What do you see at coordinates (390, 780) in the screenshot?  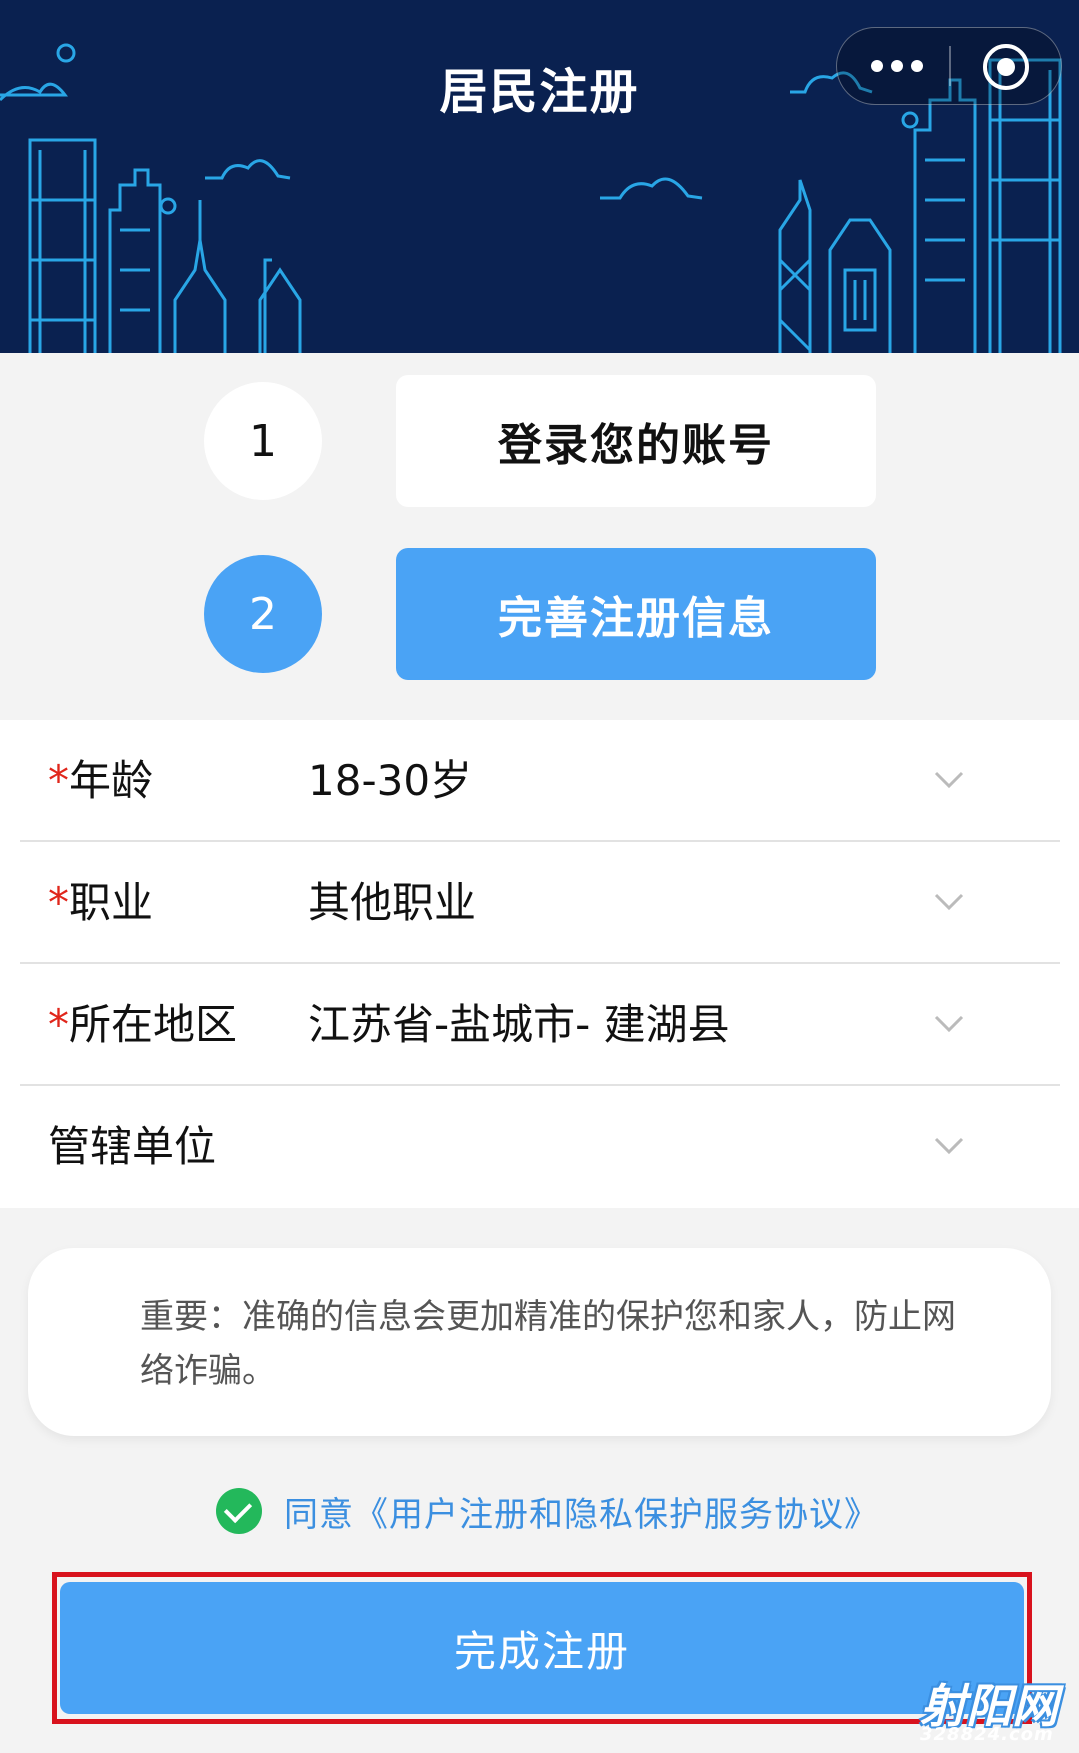 I see `age-value: 18-30岁` at bounding box center [390, 780].